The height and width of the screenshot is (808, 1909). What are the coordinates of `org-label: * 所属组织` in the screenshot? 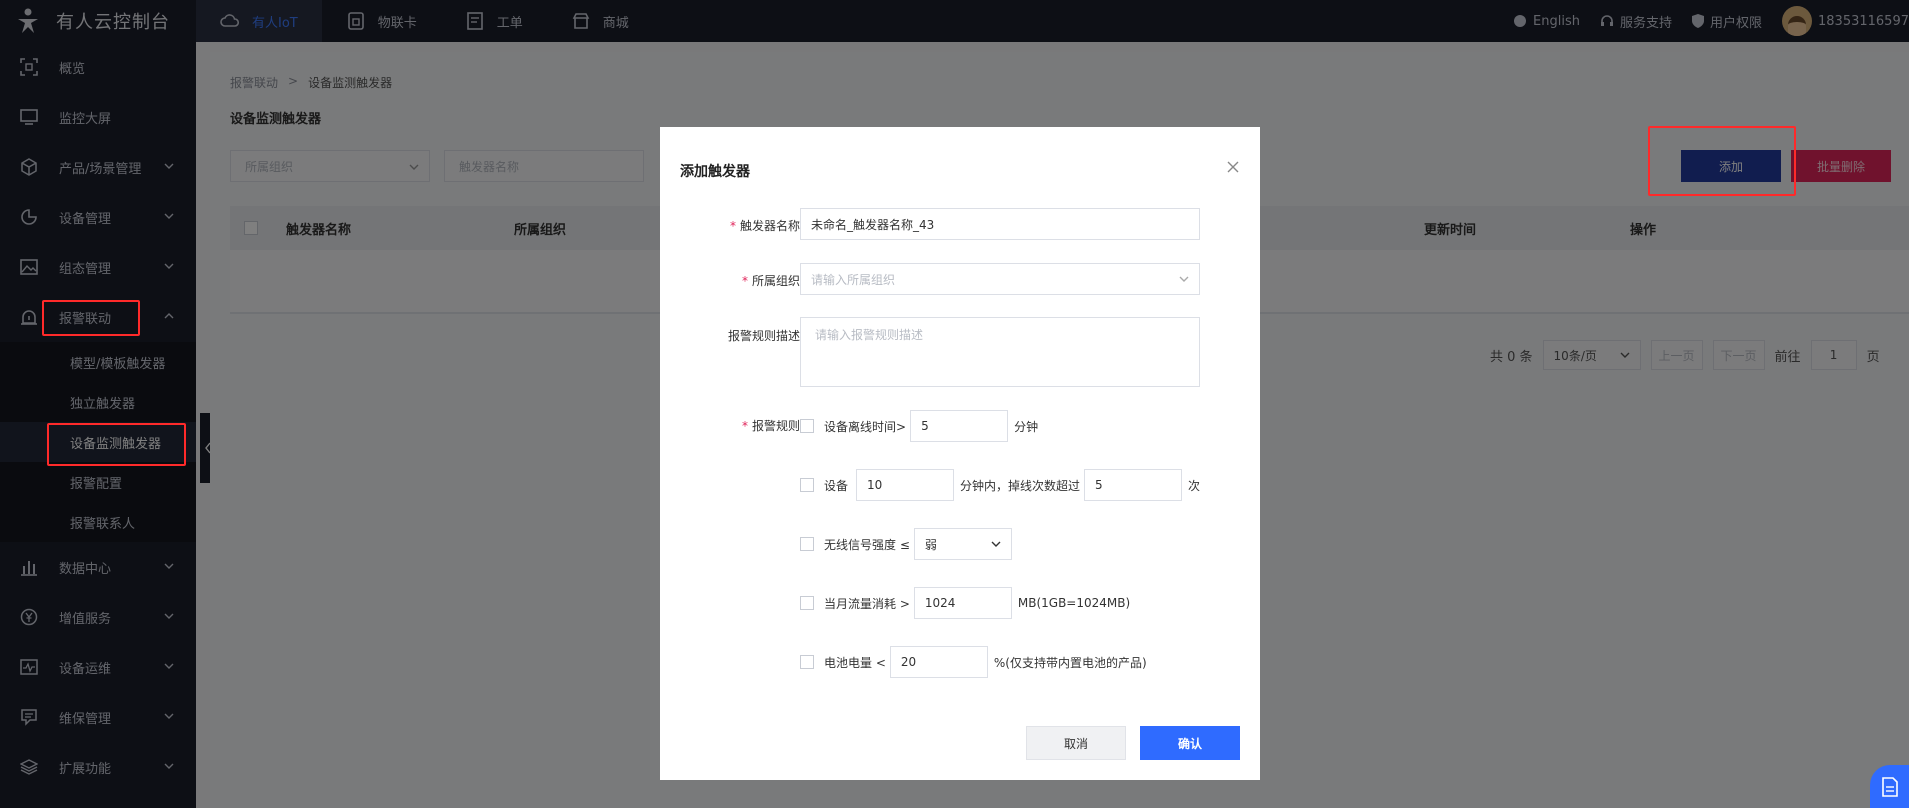 It's located at (770, 281).